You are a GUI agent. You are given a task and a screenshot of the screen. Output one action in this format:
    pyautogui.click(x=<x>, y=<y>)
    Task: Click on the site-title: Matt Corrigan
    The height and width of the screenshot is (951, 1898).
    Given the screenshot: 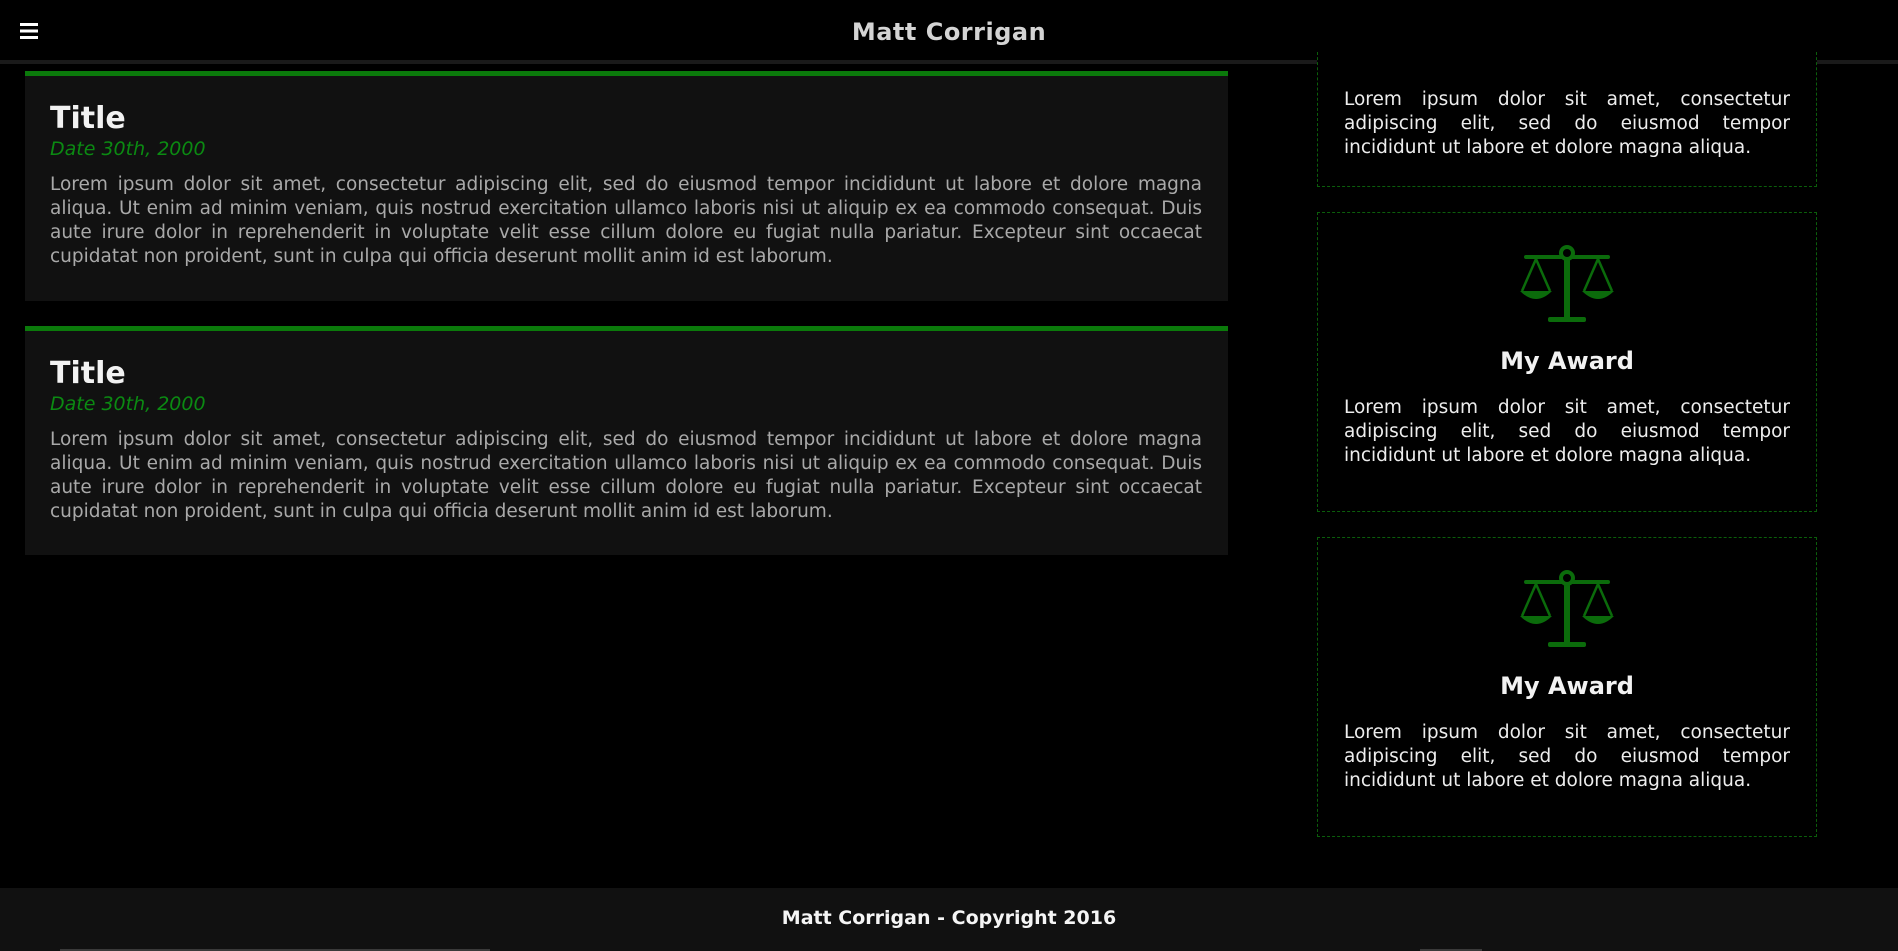 What is the action you would take?
    pyautogui.click(x=949, y=32)
    